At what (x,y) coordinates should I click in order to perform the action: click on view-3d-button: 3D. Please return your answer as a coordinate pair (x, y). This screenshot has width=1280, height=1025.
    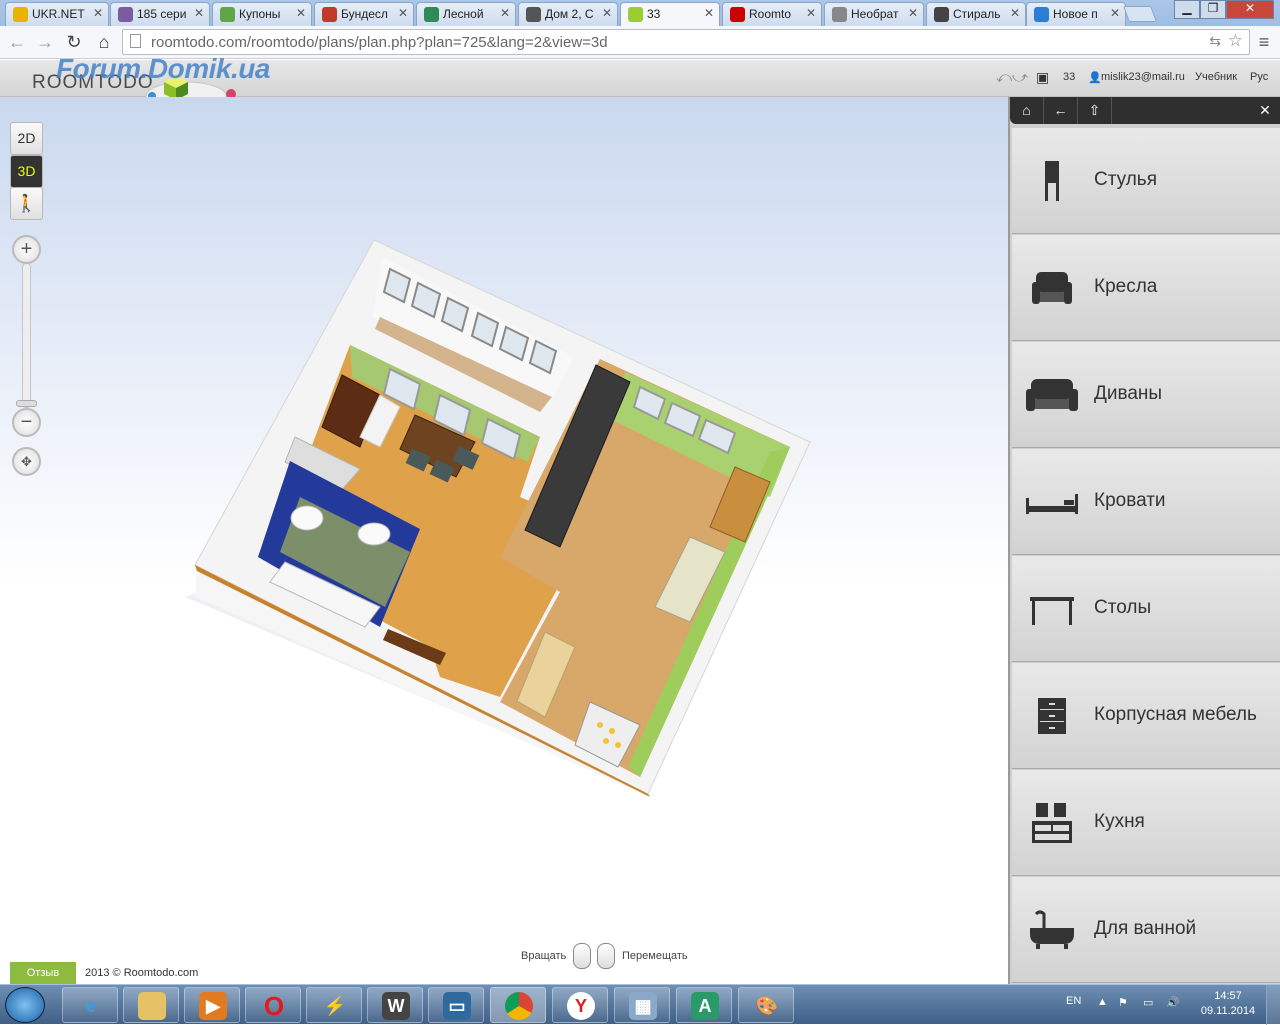
    Looking at the image, I should click on (26, 171).